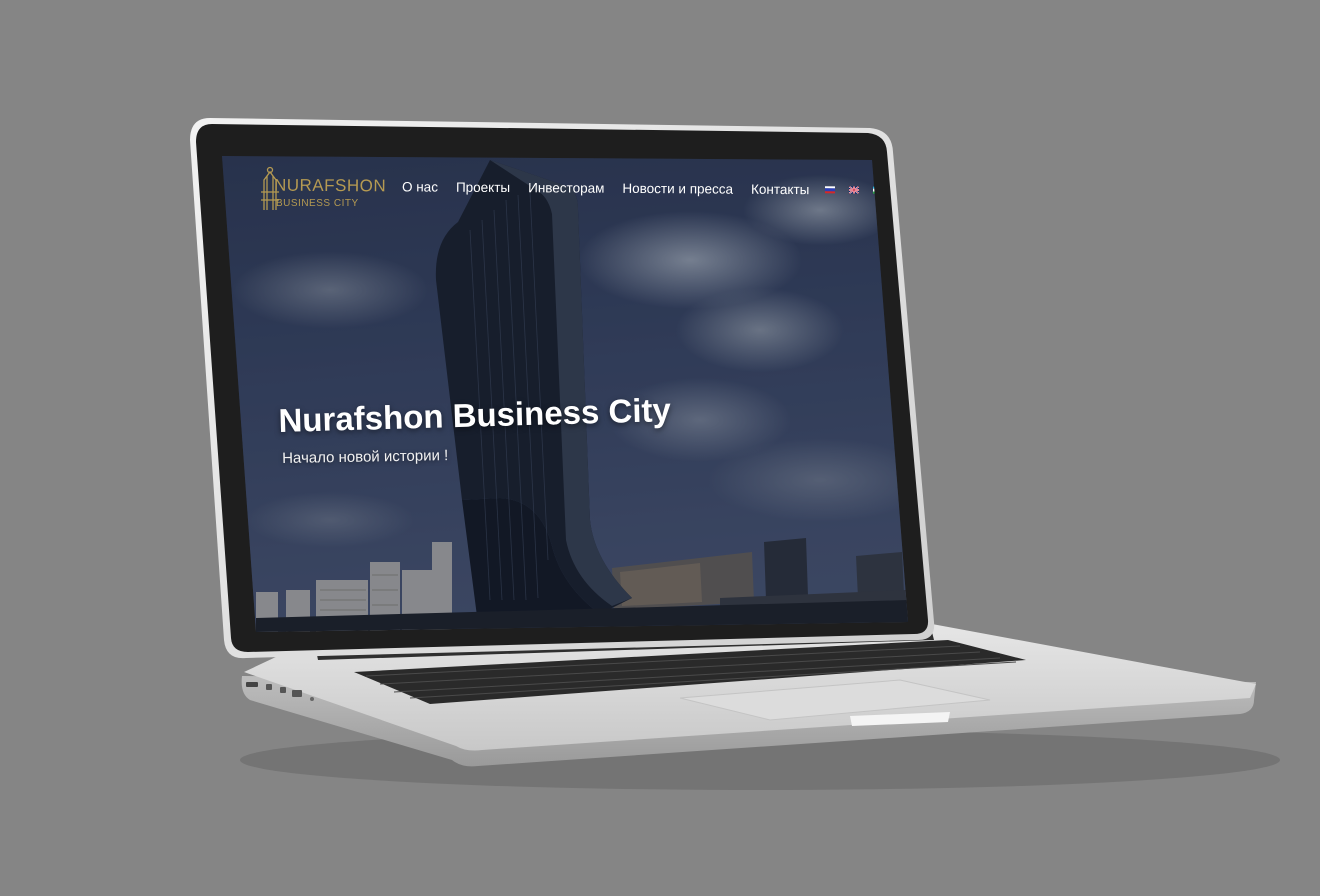 Image resolution: width=1320 pixels, height=896 pixels. I want to click on nav-item-contacts: Контакты, so click(780, 189).